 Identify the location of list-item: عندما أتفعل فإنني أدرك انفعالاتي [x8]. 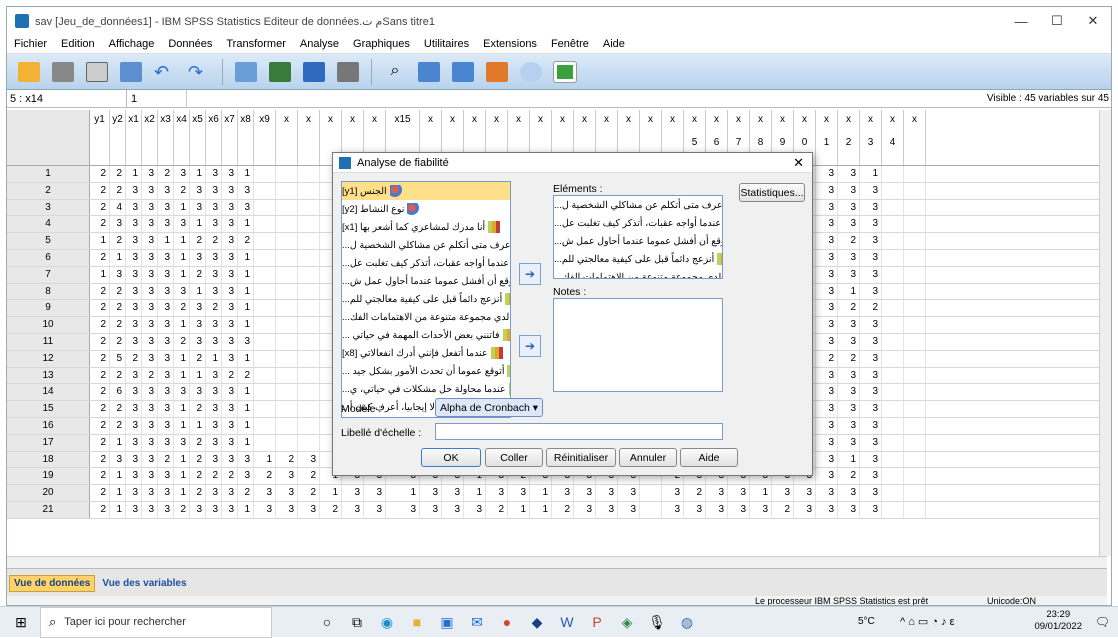
(426, 353).